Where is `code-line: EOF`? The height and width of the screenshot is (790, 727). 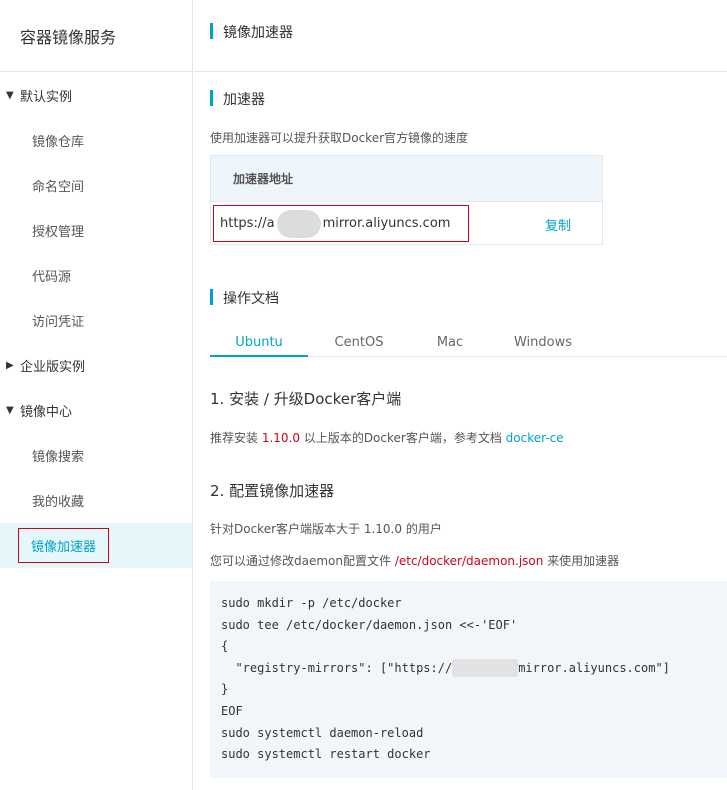
code-line: EOF is located at coordinates (232, 710).